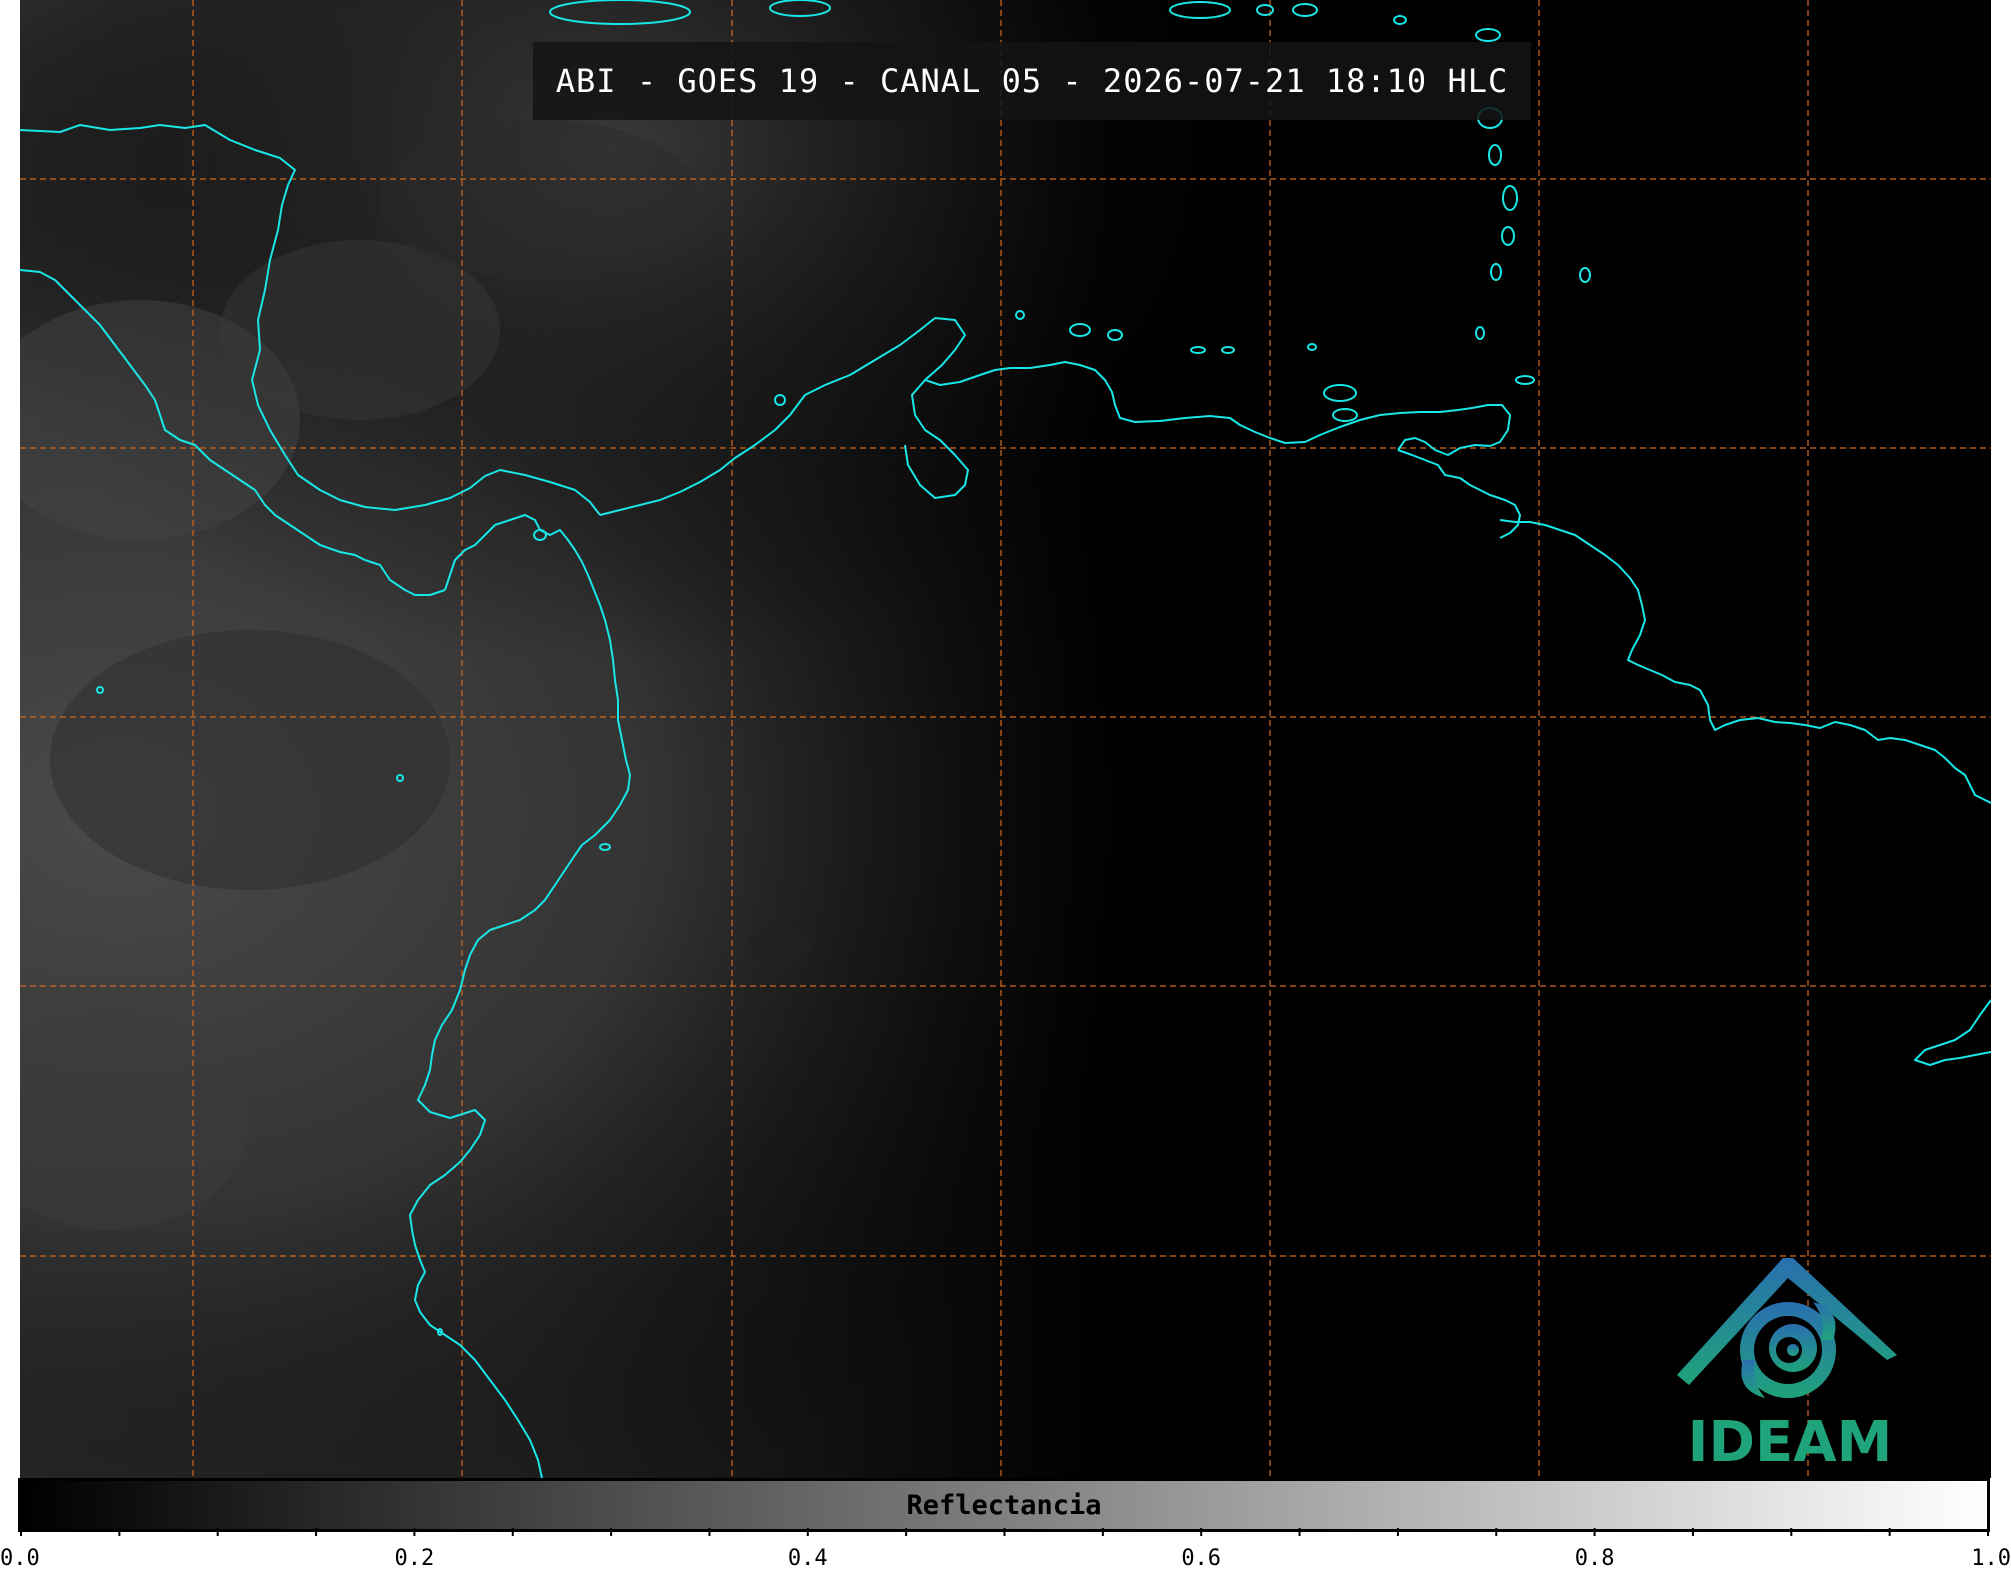 The height and width of the screenshot is (1577, 2011). What do you see at coordinates (1005, 1549) in the screenshot?
I see `colorbar-axis: 0.0 0.2 0.4 0.6 0.8 1.0` at bounding box center [1005, 1549].